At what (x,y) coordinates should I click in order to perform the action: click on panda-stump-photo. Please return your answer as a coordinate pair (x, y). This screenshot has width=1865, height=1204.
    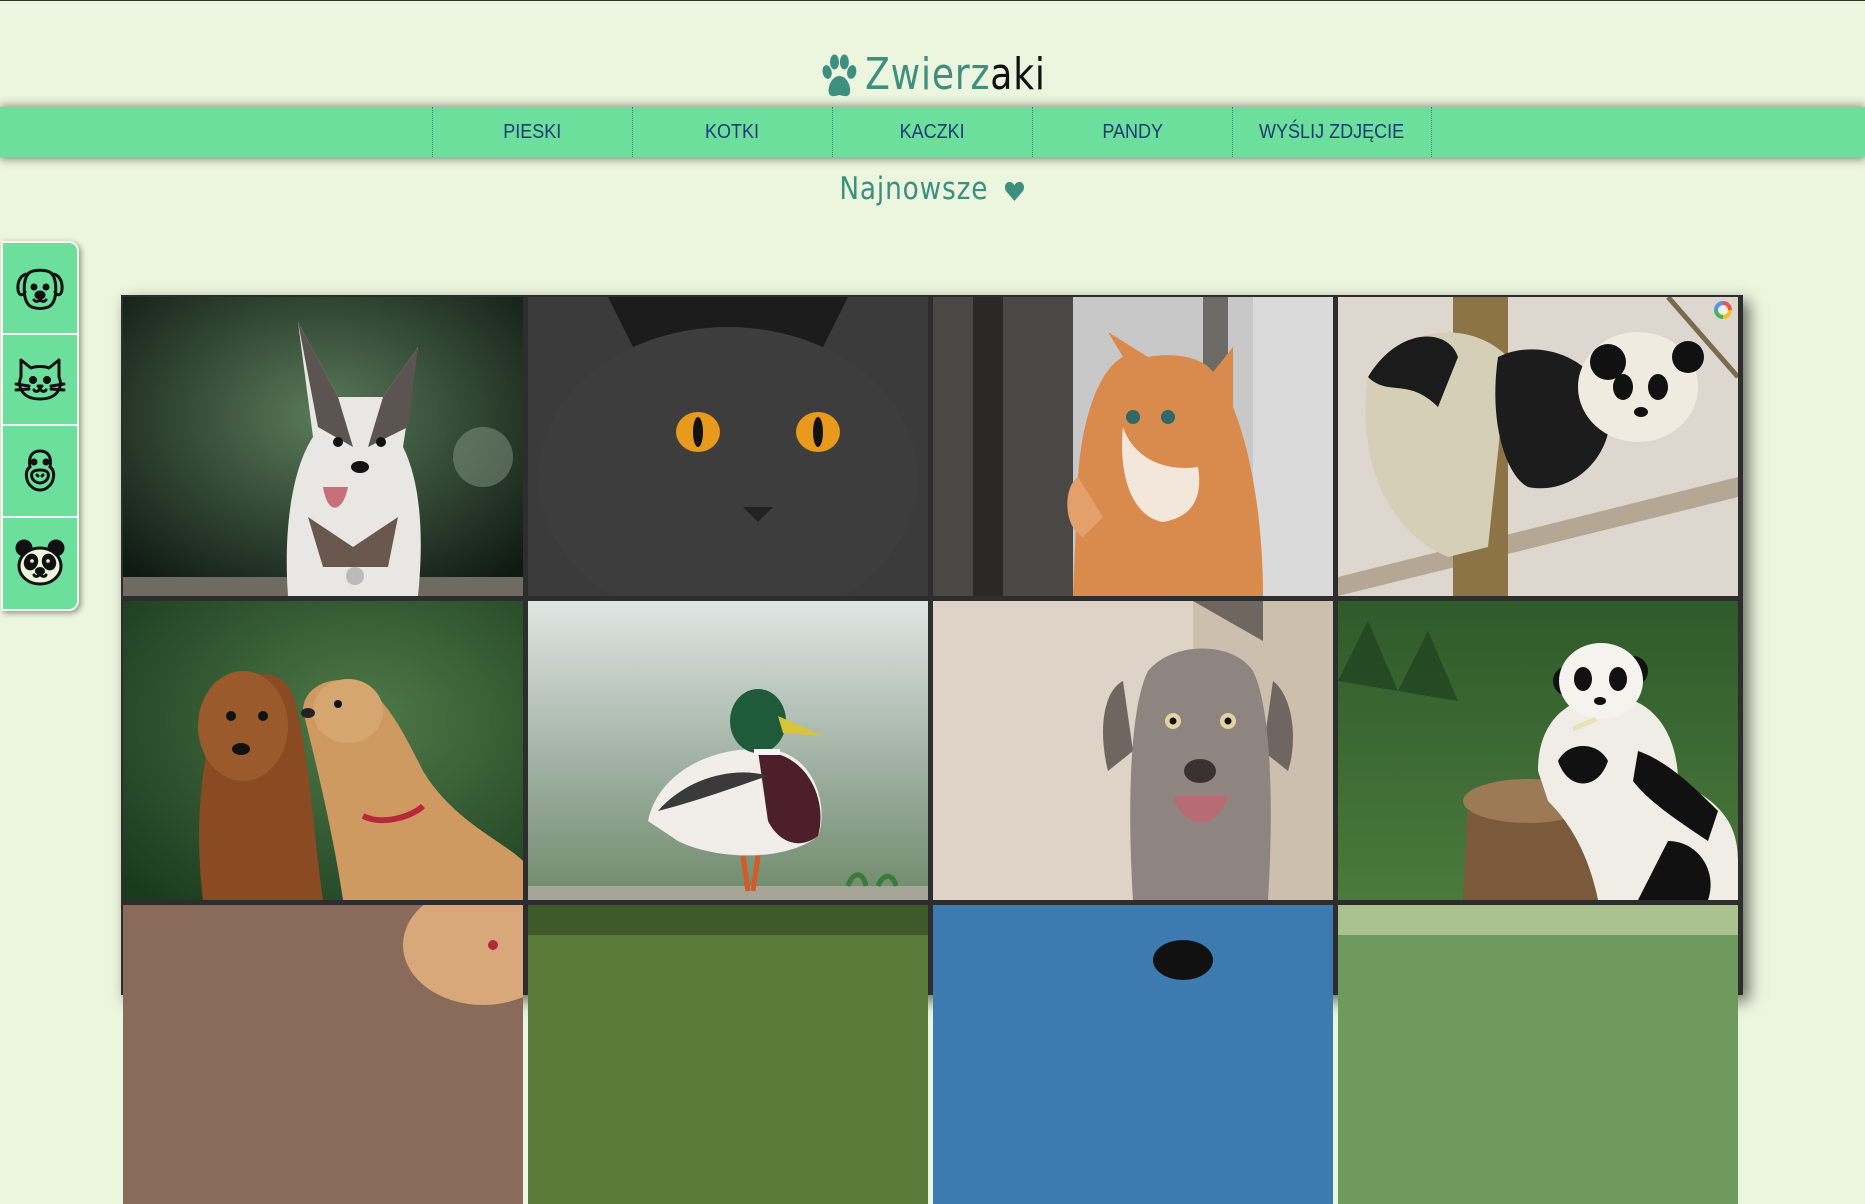
    Looking at the image, I should click on (1538, 750).